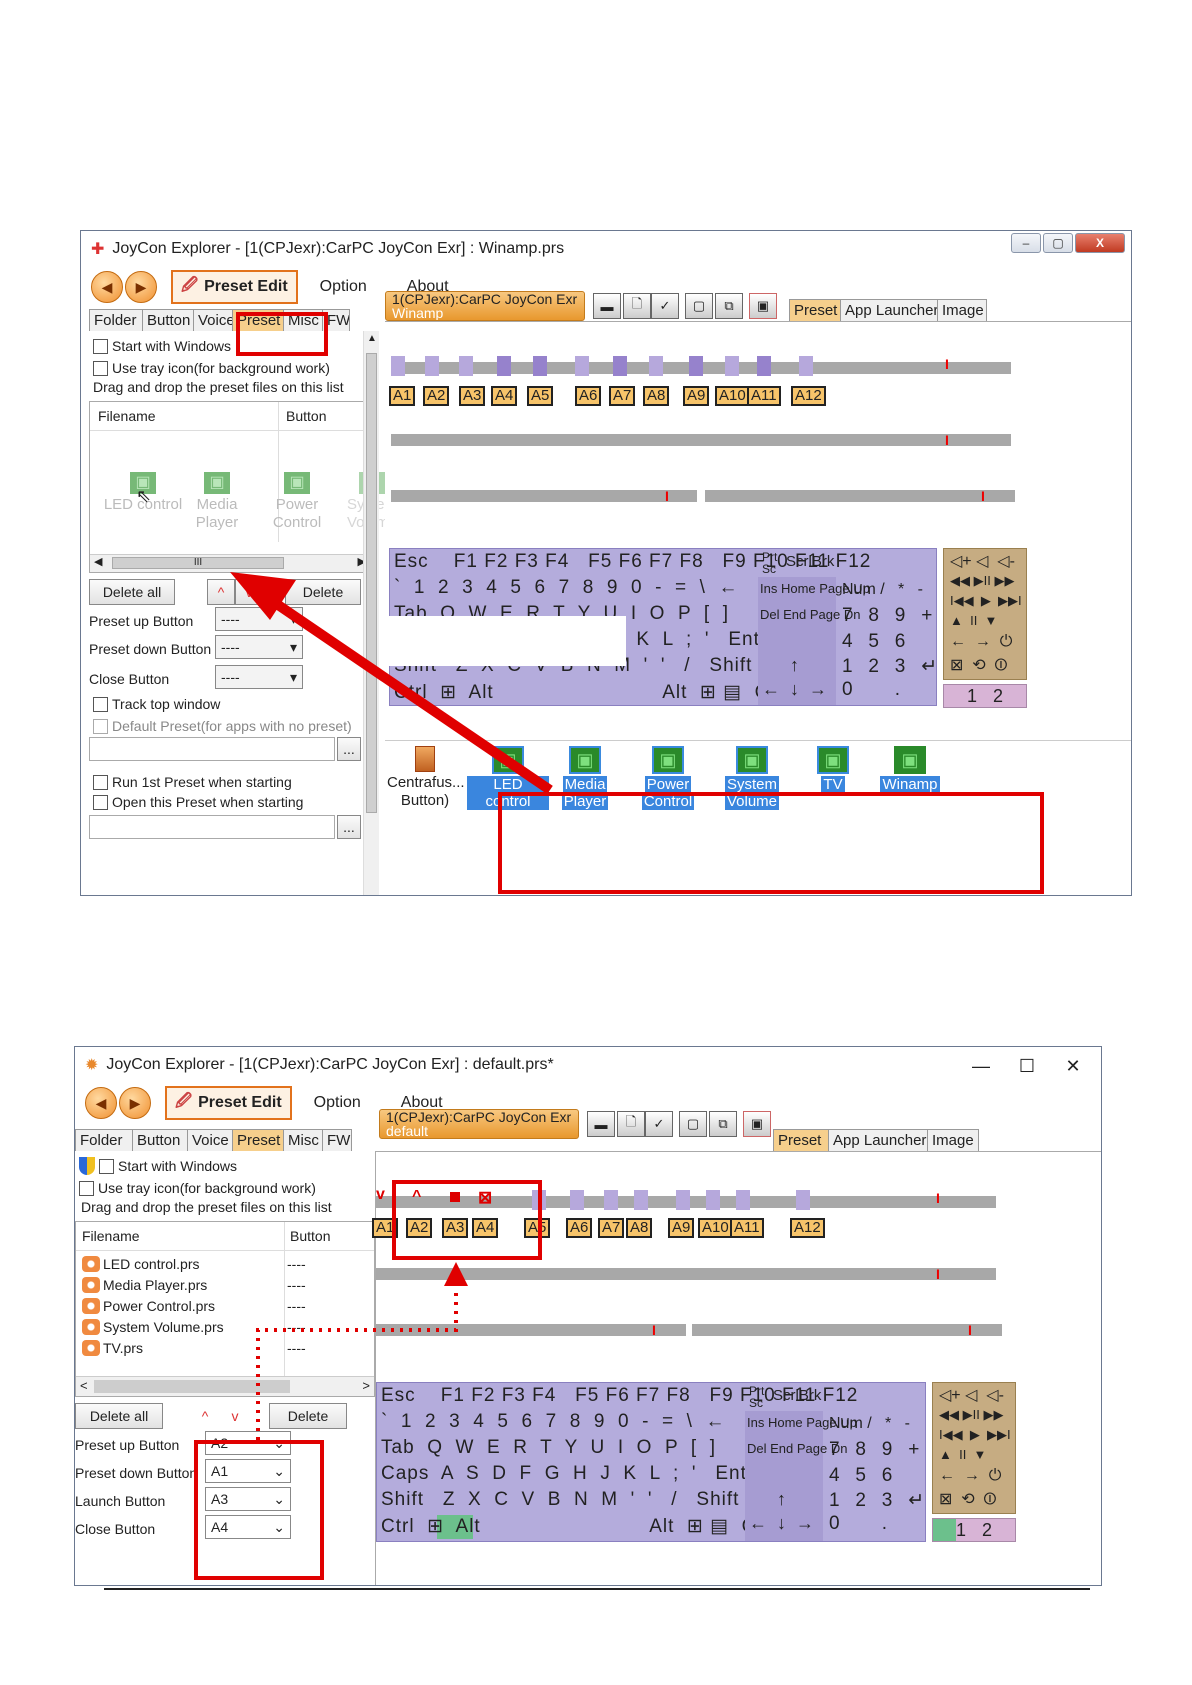 The image size is (1192, 1685). What do you see at coordinates (456, 1274) in the screenshot?
I see `connector-arrow-head` at bounding box center [456, 1274].